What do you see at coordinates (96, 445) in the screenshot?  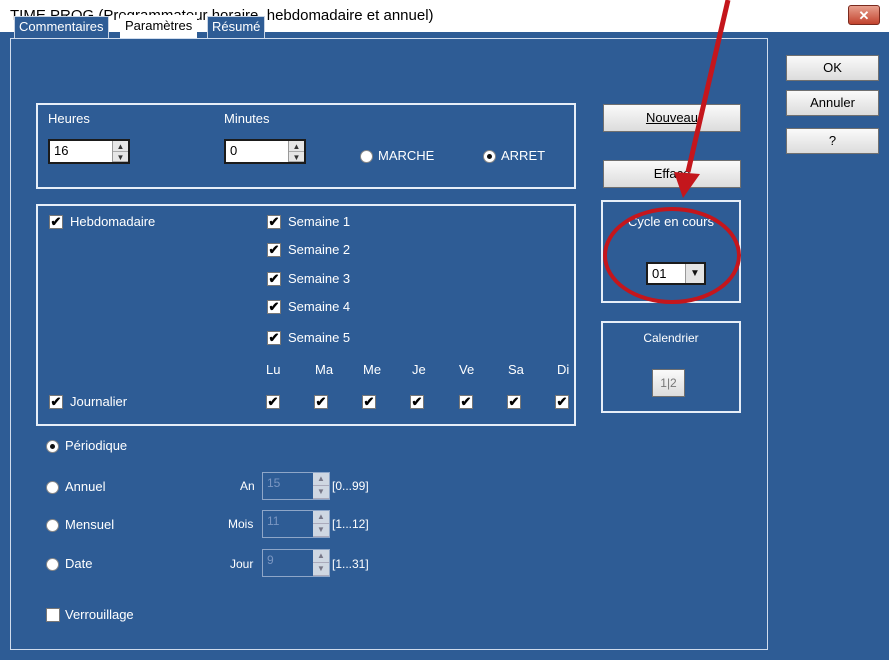 I see `periodique-label: Périodique` at bounding box center [96, 445].